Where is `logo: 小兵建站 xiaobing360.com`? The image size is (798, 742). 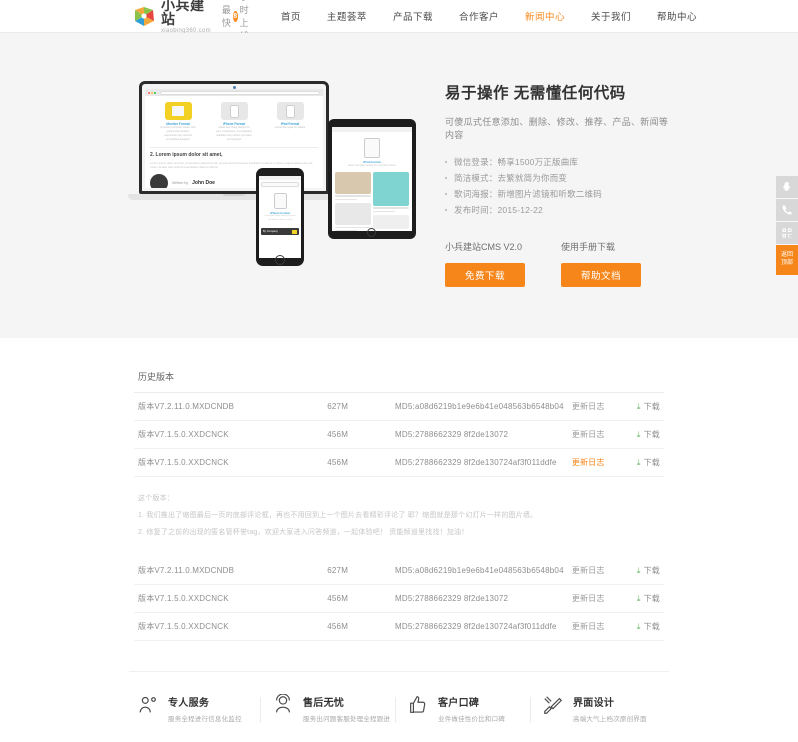
logo: 小兵建站 xiaobing360.com is located at coordinates (172, 17).